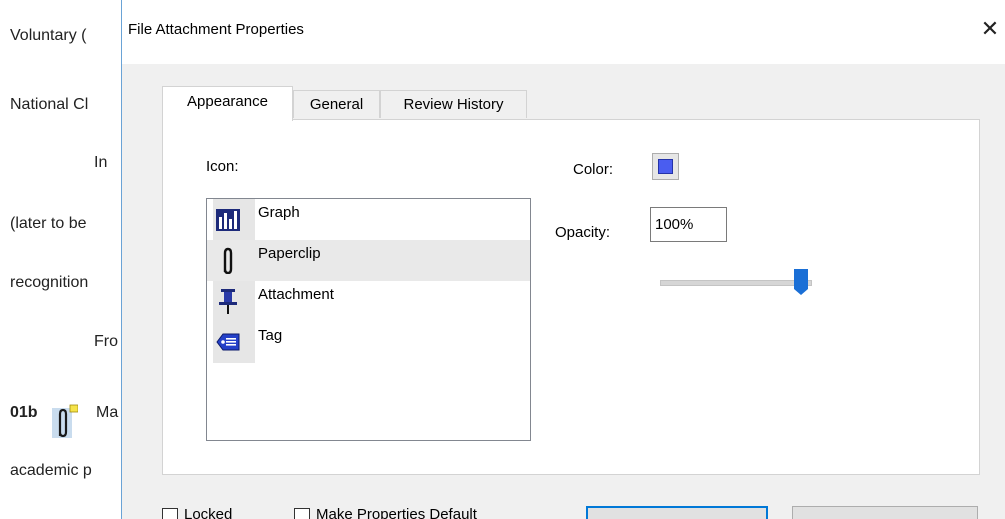 The image size is (1005, 519). I want to click on document-line: In, so click(101, 162).